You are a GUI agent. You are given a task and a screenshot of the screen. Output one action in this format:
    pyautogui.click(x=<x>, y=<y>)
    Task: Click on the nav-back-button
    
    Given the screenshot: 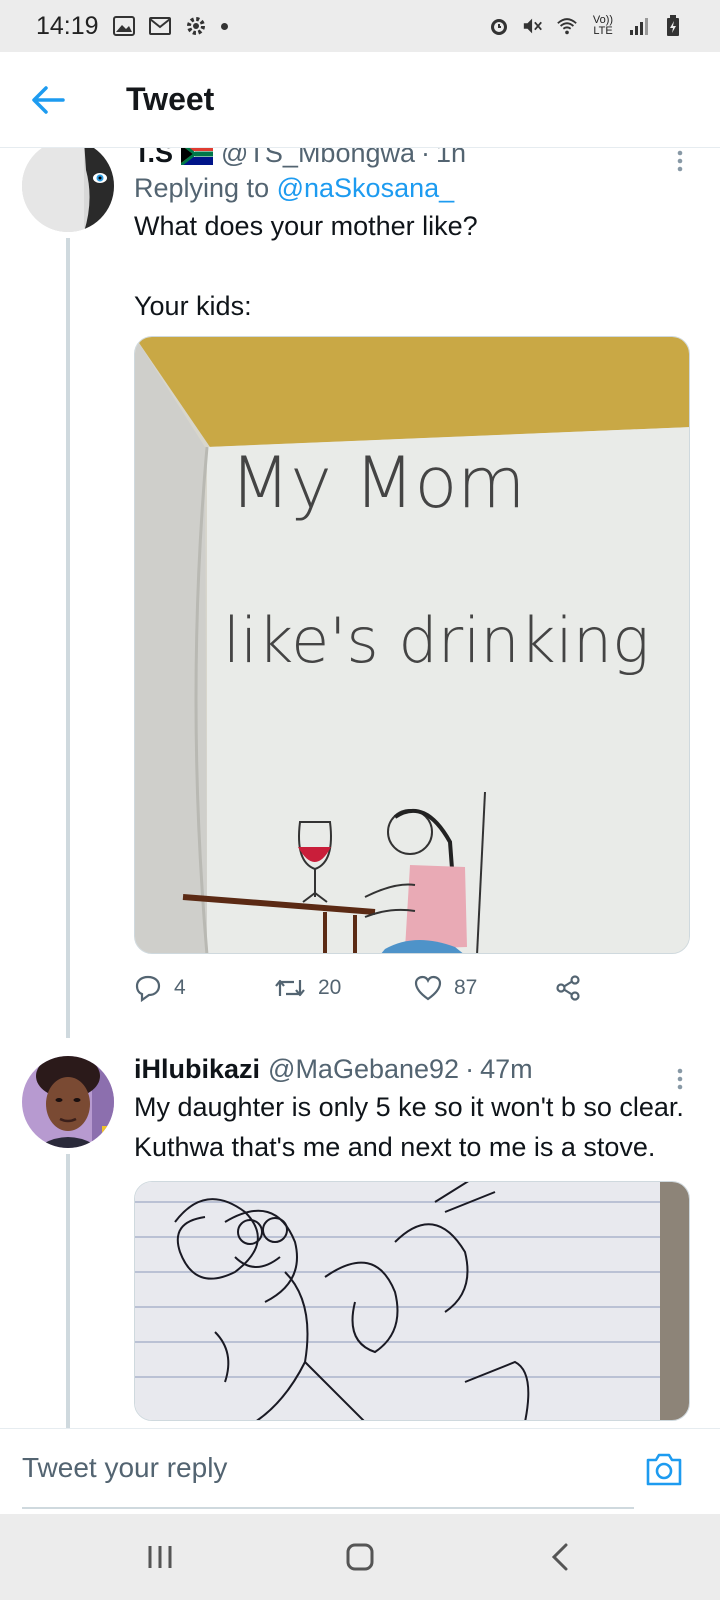 What is the action you would take?
    pyautogui.click(x=560, y=1557)
    